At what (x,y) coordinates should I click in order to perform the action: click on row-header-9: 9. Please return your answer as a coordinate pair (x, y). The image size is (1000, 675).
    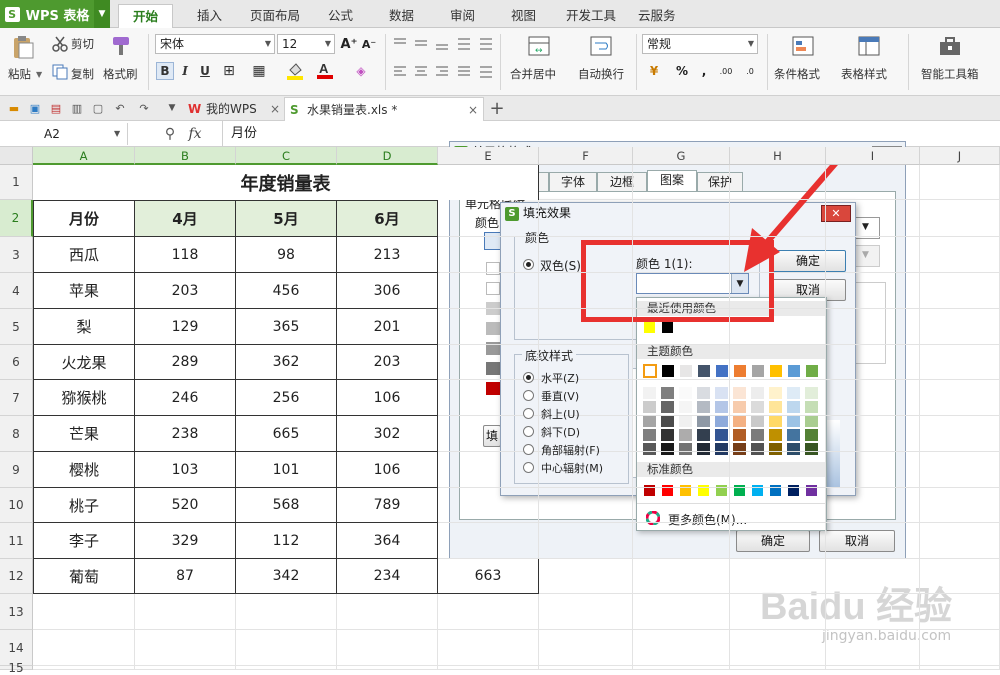
    Looking at the image, I should click on (16, 470).